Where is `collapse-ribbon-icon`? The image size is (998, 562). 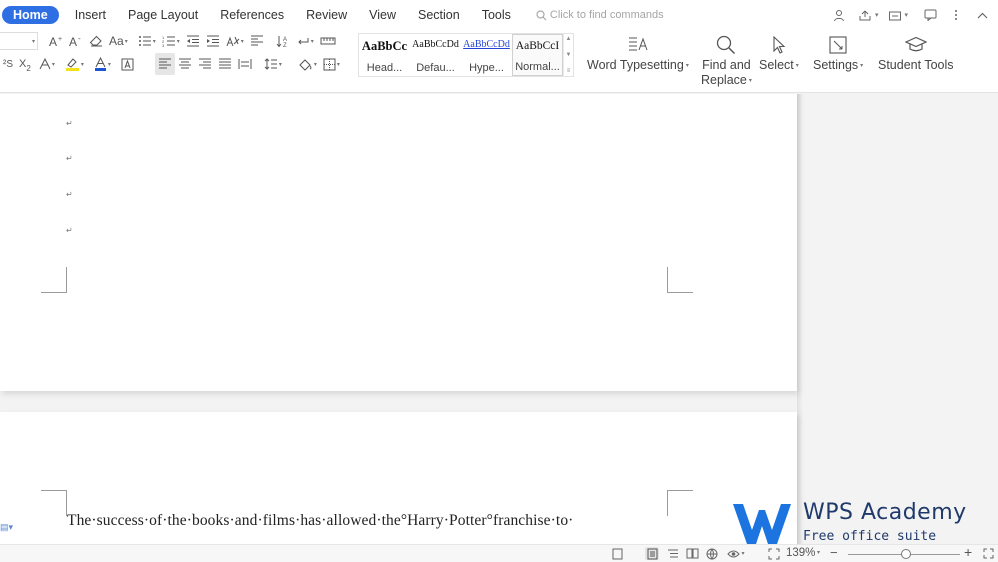 collapse-ribbon-icon is located at coordinates (982, 15).